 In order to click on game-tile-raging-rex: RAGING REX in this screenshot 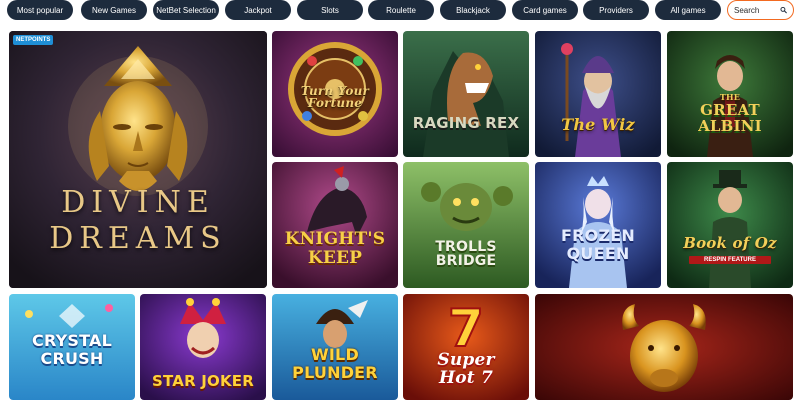, I will do `click(466, 94)`.